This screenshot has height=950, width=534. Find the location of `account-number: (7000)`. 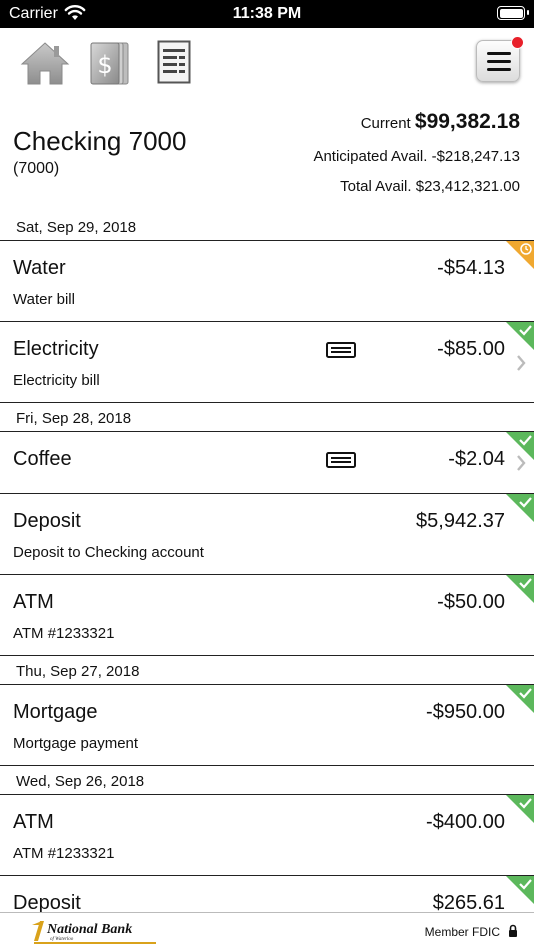

account-number: (7000) is located at coordinates (36, 168).